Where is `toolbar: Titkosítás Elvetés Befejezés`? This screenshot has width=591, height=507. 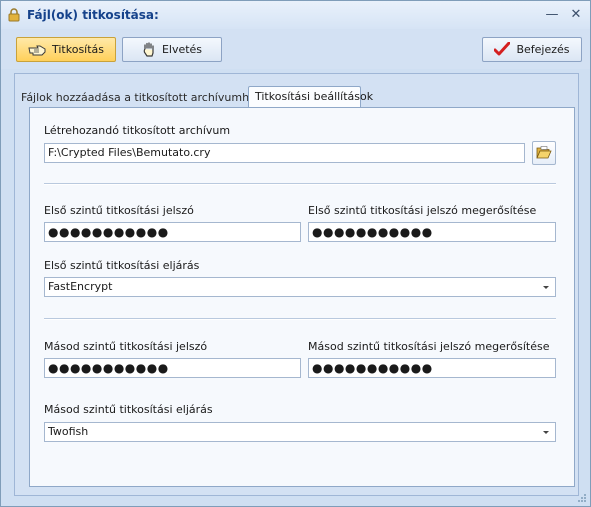 toolbar: Titkosítás Elvetés Befejezés is located at coordinates (295, 49).